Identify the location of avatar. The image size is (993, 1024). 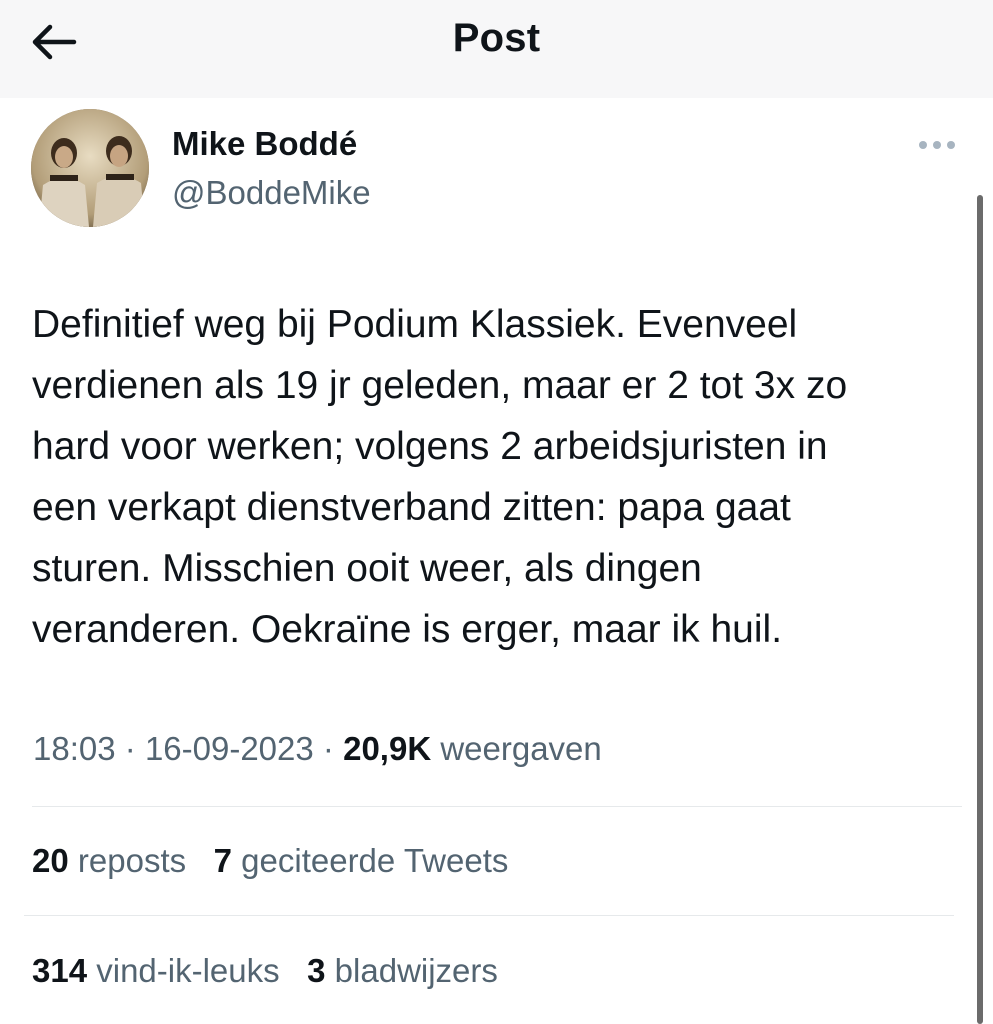
(90, 168).